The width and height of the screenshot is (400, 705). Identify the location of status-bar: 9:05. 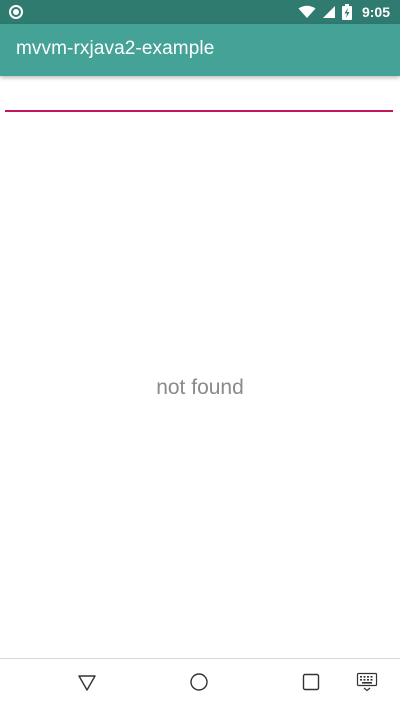
(200, 12).